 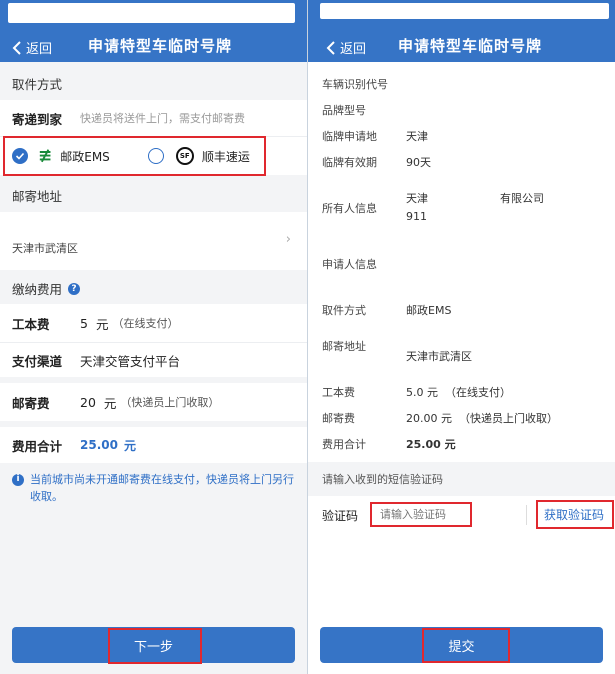 What do you see at coordinates (482, 418) in the screenshot?
I see `postage-value: 20.00 元 （快递员上门收取）` at bounding box center [482, 418].